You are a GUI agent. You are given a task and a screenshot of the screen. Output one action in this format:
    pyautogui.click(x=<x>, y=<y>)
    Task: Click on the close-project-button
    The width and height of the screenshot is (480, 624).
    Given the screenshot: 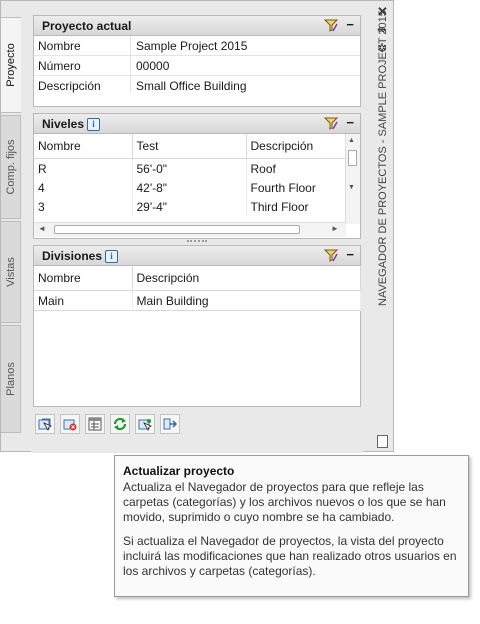 What is the action you would take?
    pyautogui.click(x=70, y=424)
    